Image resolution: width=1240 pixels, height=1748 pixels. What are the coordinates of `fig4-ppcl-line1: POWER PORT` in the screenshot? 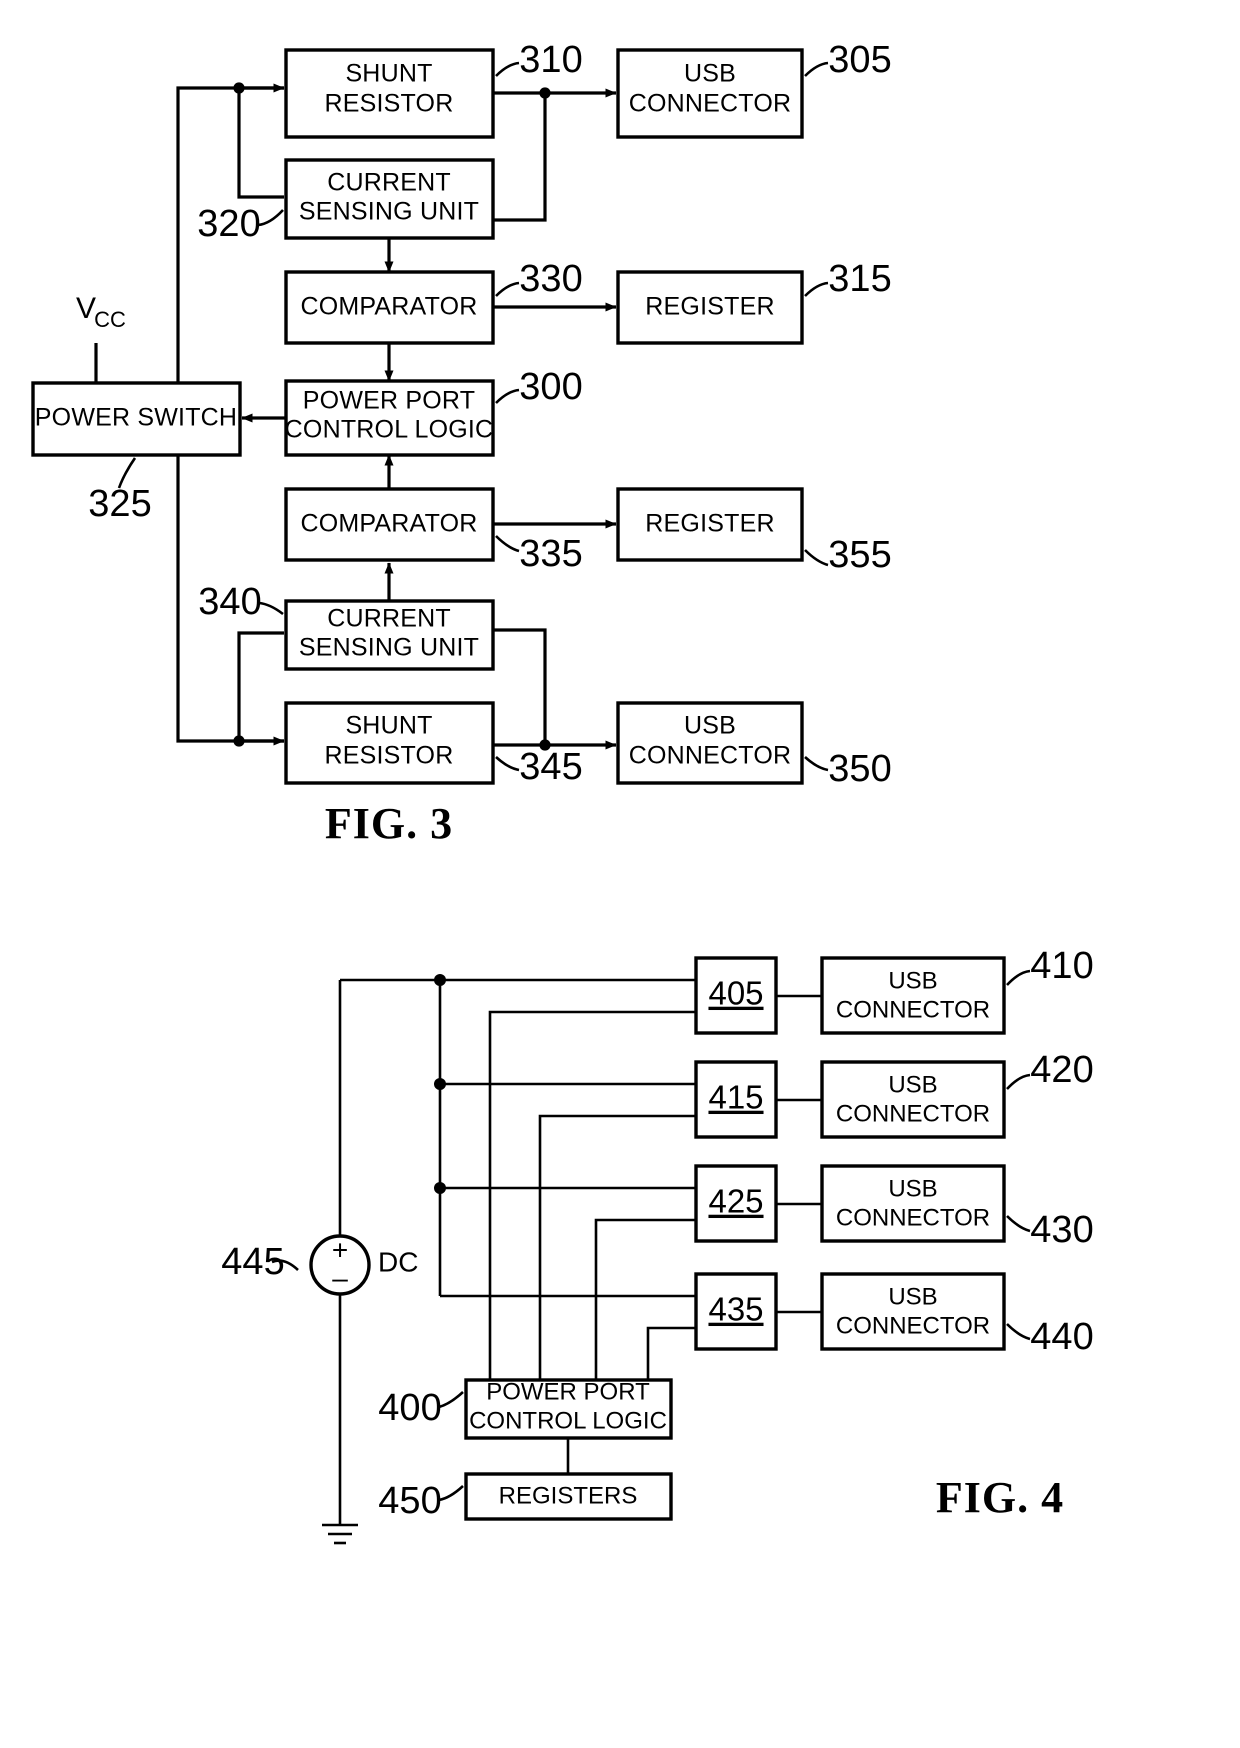 It's located at (568, 1391).